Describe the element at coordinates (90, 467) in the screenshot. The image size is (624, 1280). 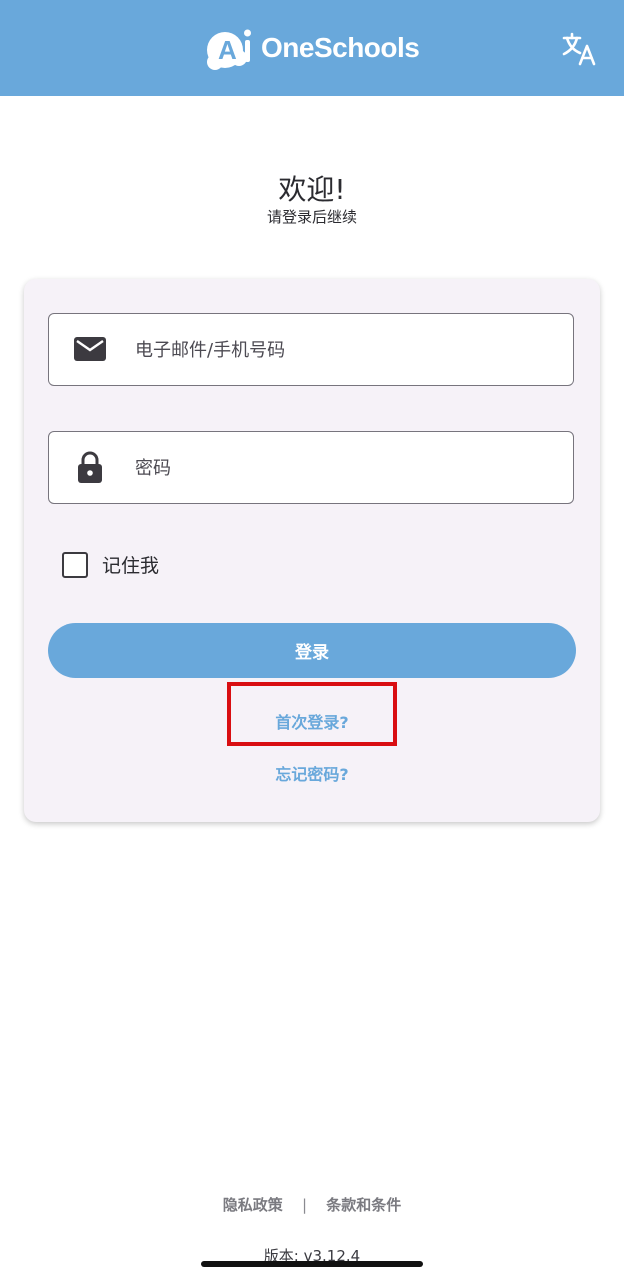
I see `lock-icon` at that location.